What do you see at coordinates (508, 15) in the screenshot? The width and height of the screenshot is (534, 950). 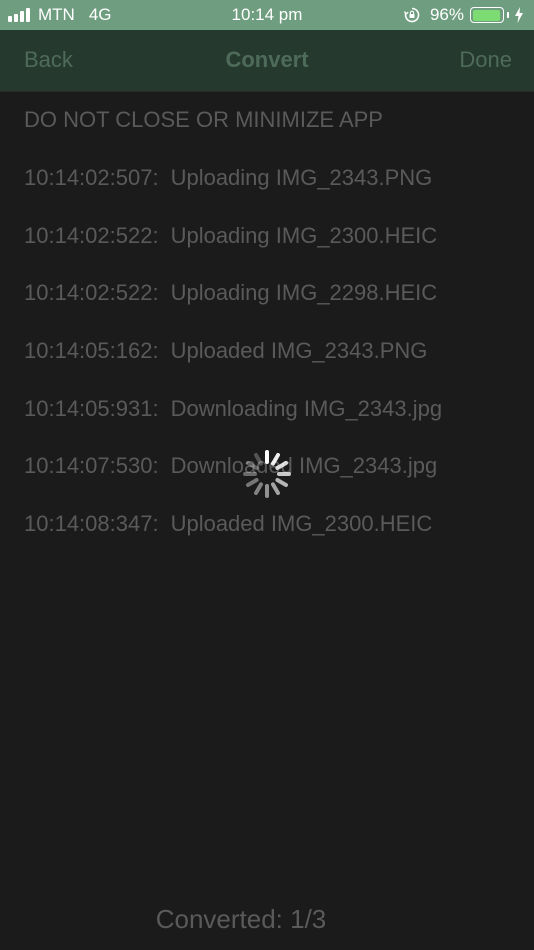 I see `battery-nub` at bounding box center [508, 15].